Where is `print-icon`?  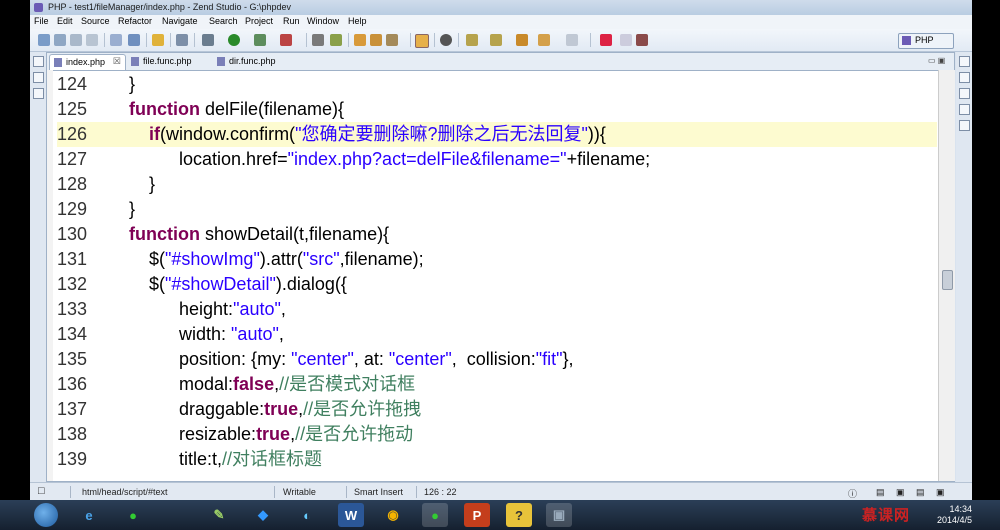 print-icon is located at coordinates (92, 40).